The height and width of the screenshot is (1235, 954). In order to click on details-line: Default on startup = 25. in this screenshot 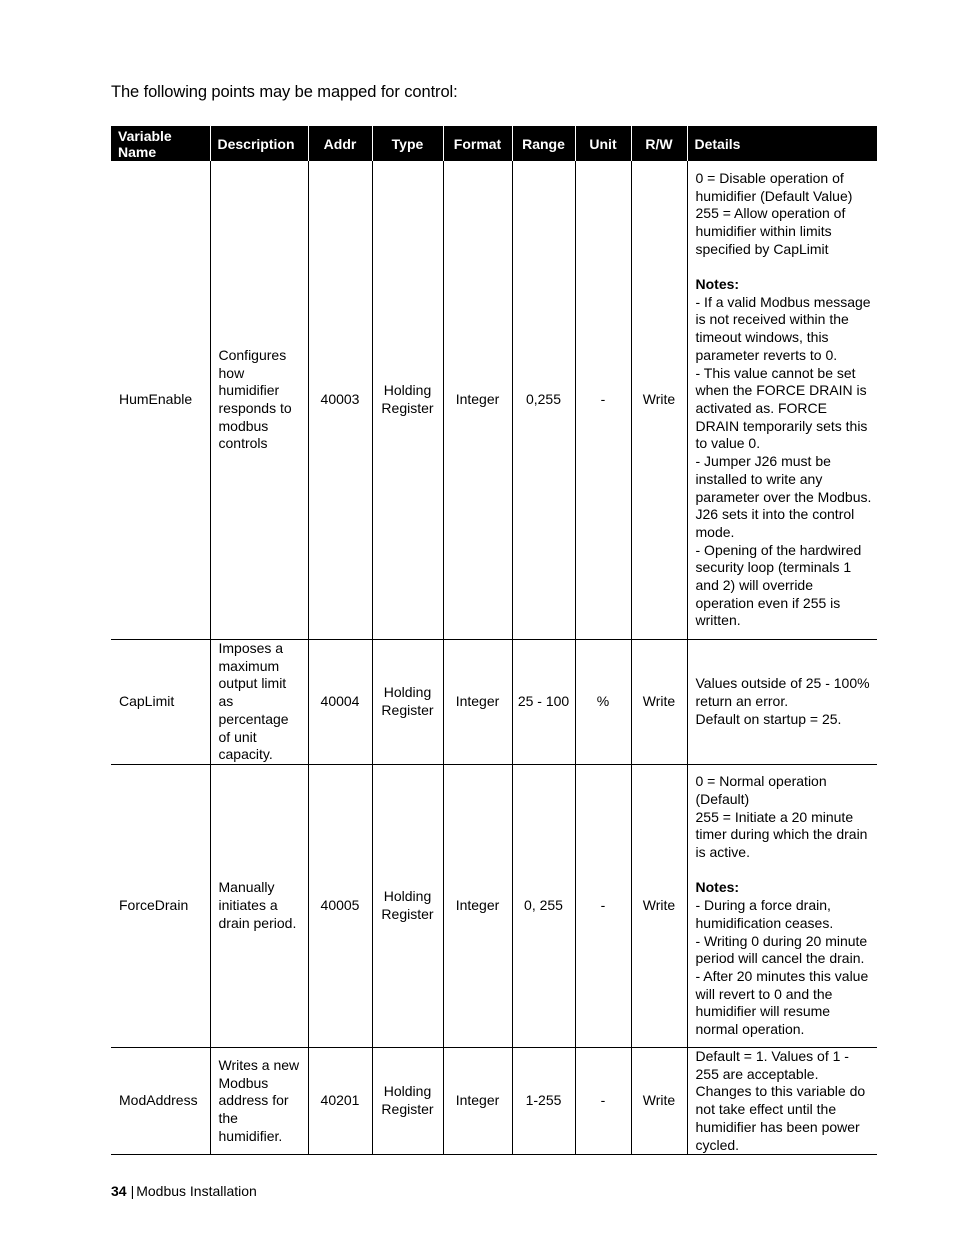, I will do `click(768, 718)`.